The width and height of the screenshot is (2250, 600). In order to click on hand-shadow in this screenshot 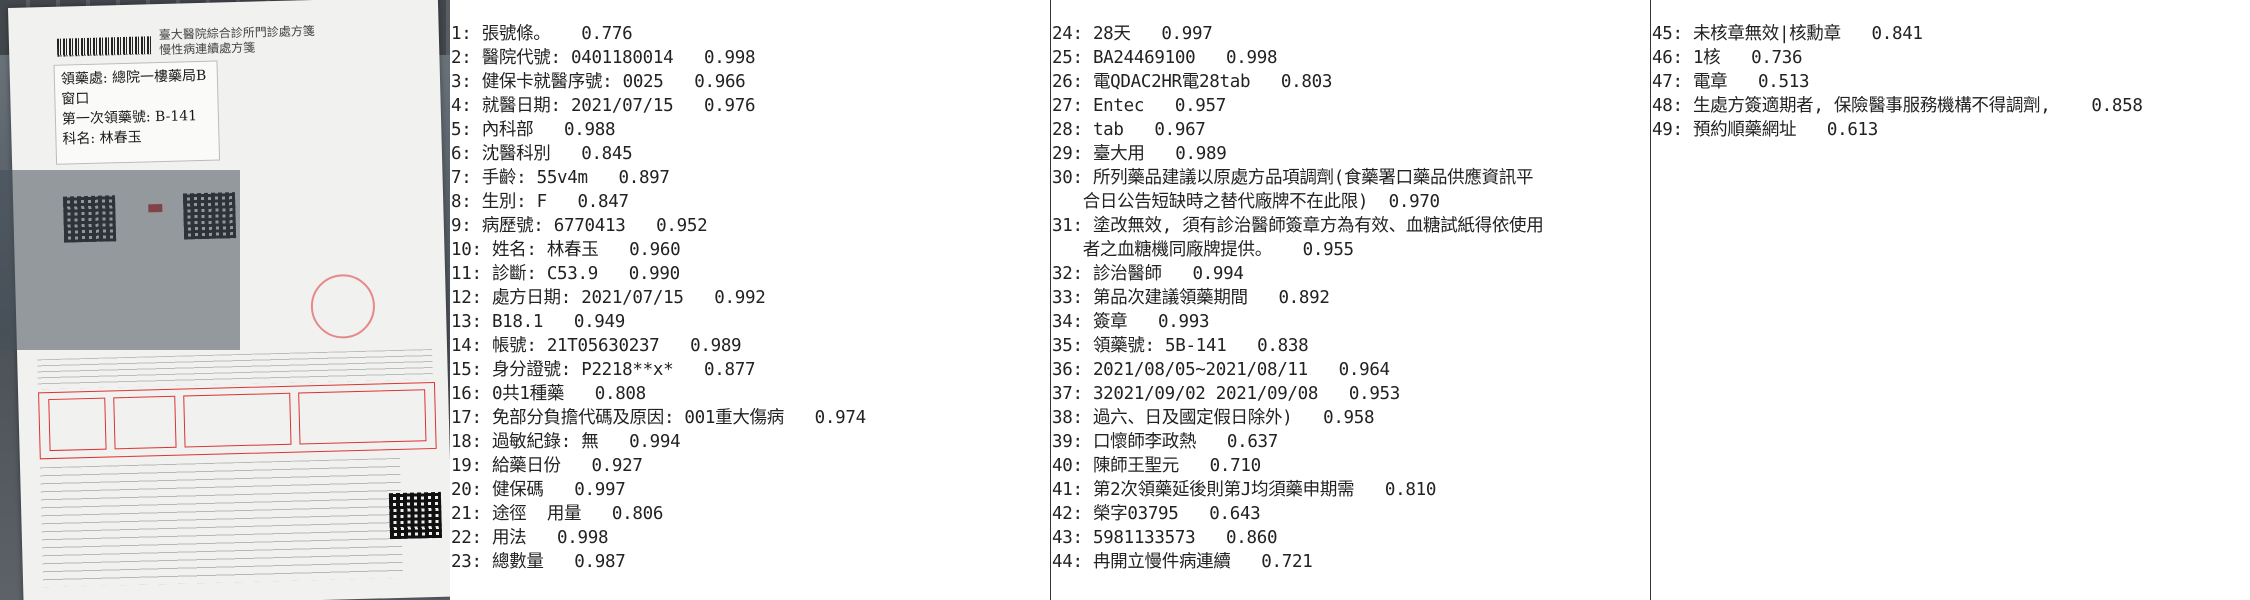, I will do `click(120, 260)`.